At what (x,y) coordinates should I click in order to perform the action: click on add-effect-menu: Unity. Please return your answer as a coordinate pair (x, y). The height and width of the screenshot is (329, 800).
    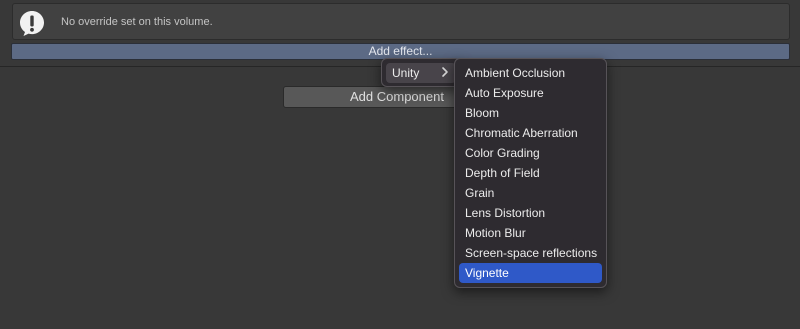
    Looking at the image, I should click on (421, 72).